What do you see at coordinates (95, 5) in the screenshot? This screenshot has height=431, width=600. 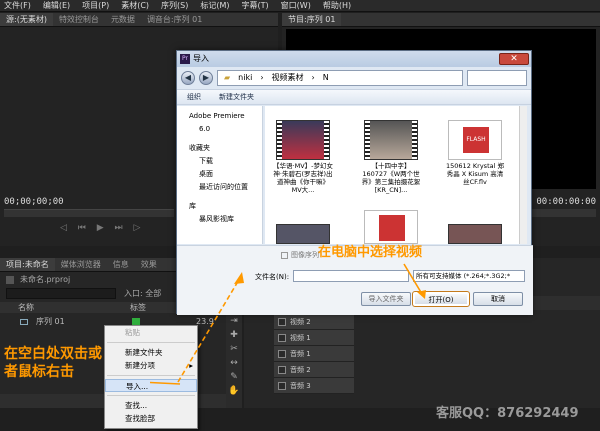 I see `menu-item-2: 项目(P)` at bounding box center [95, 5].